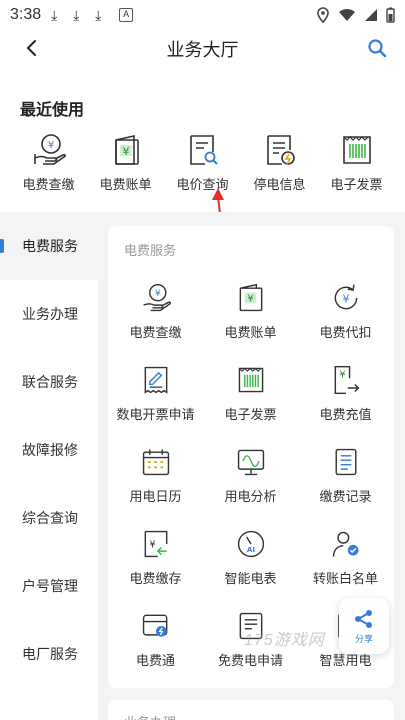 This screenshot has height=720, width=405. I want to click on signal-icon, so click(371, 15).